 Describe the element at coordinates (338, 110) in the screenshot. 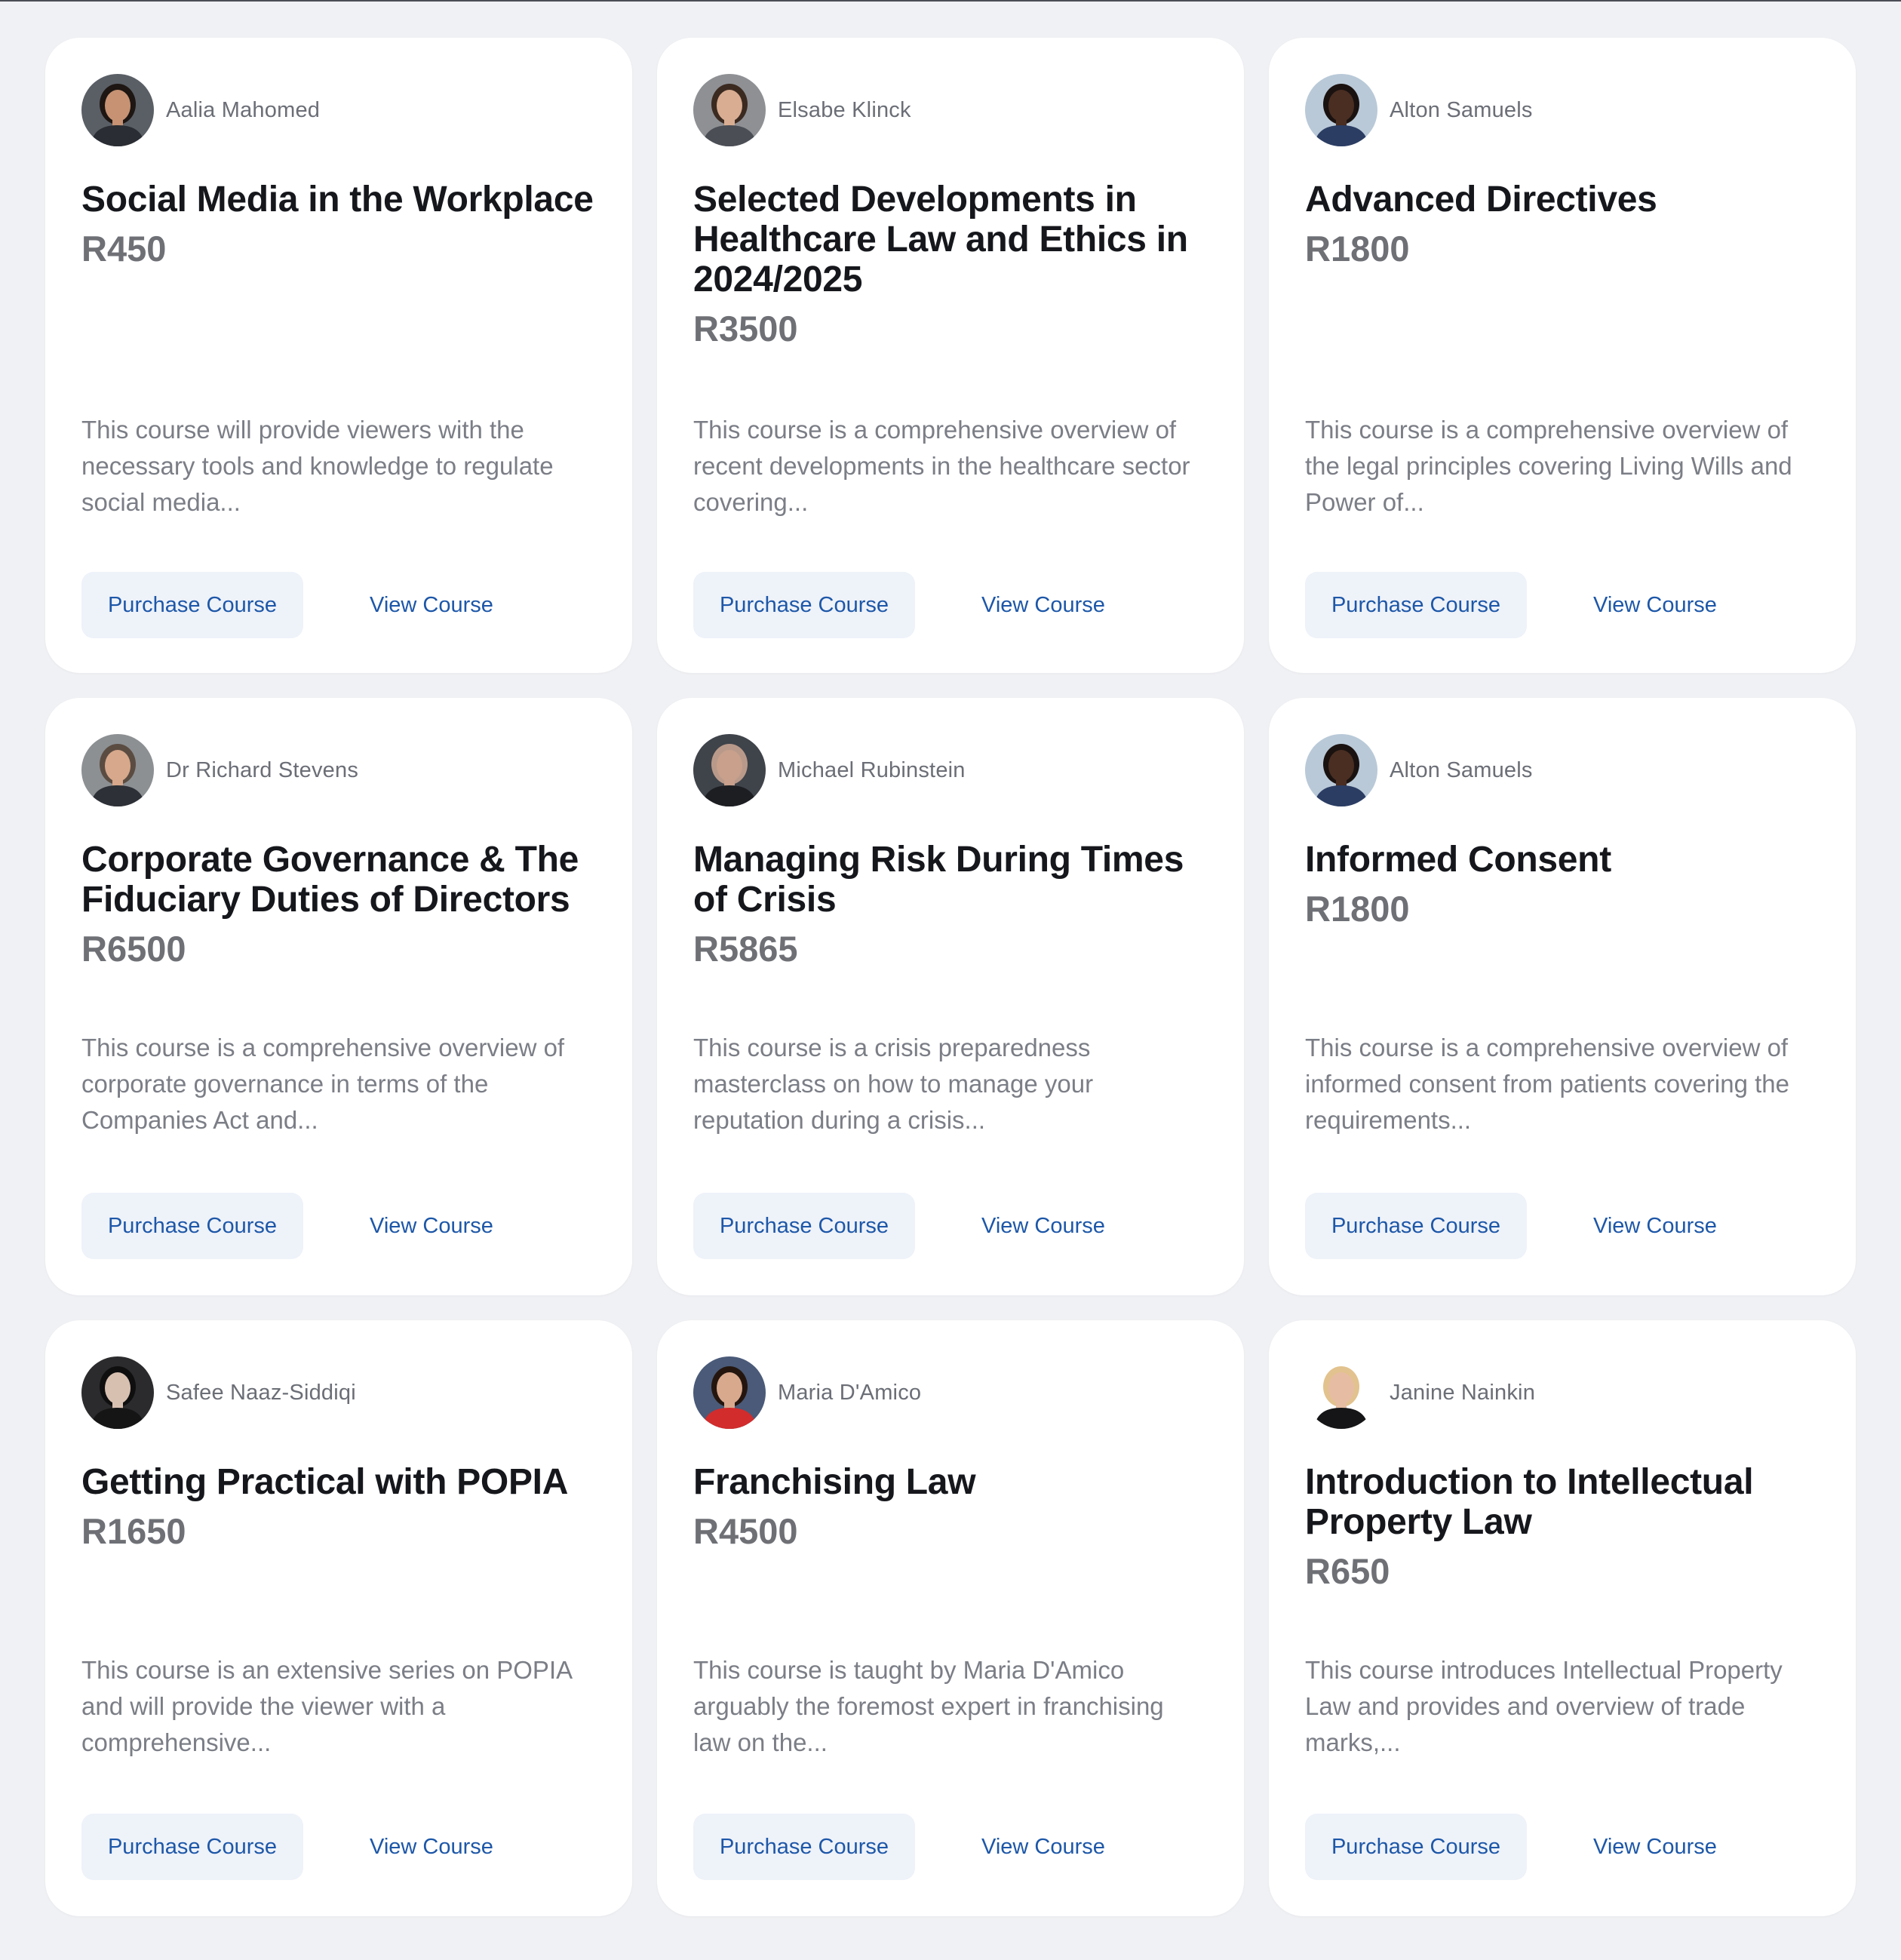

I see `instructor-row: Aalia Mahomed` at that location.